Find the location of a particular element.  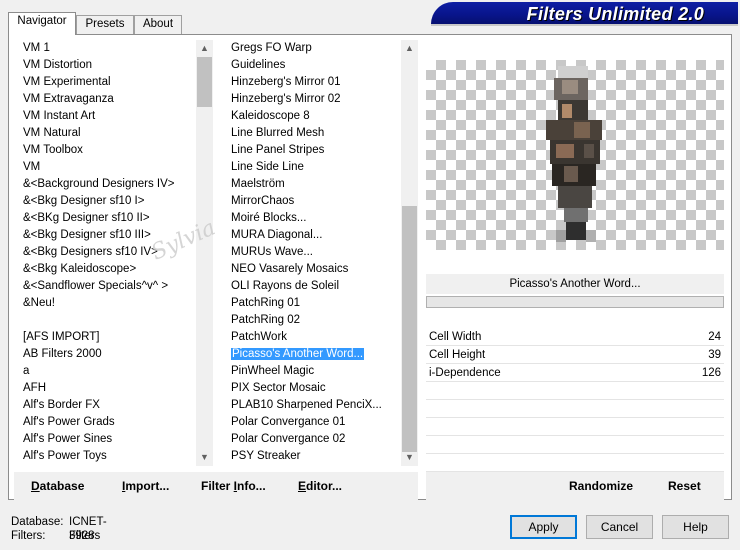

title-banner: Filters Unlimited 2.0 is located at coordinates (584, 14).